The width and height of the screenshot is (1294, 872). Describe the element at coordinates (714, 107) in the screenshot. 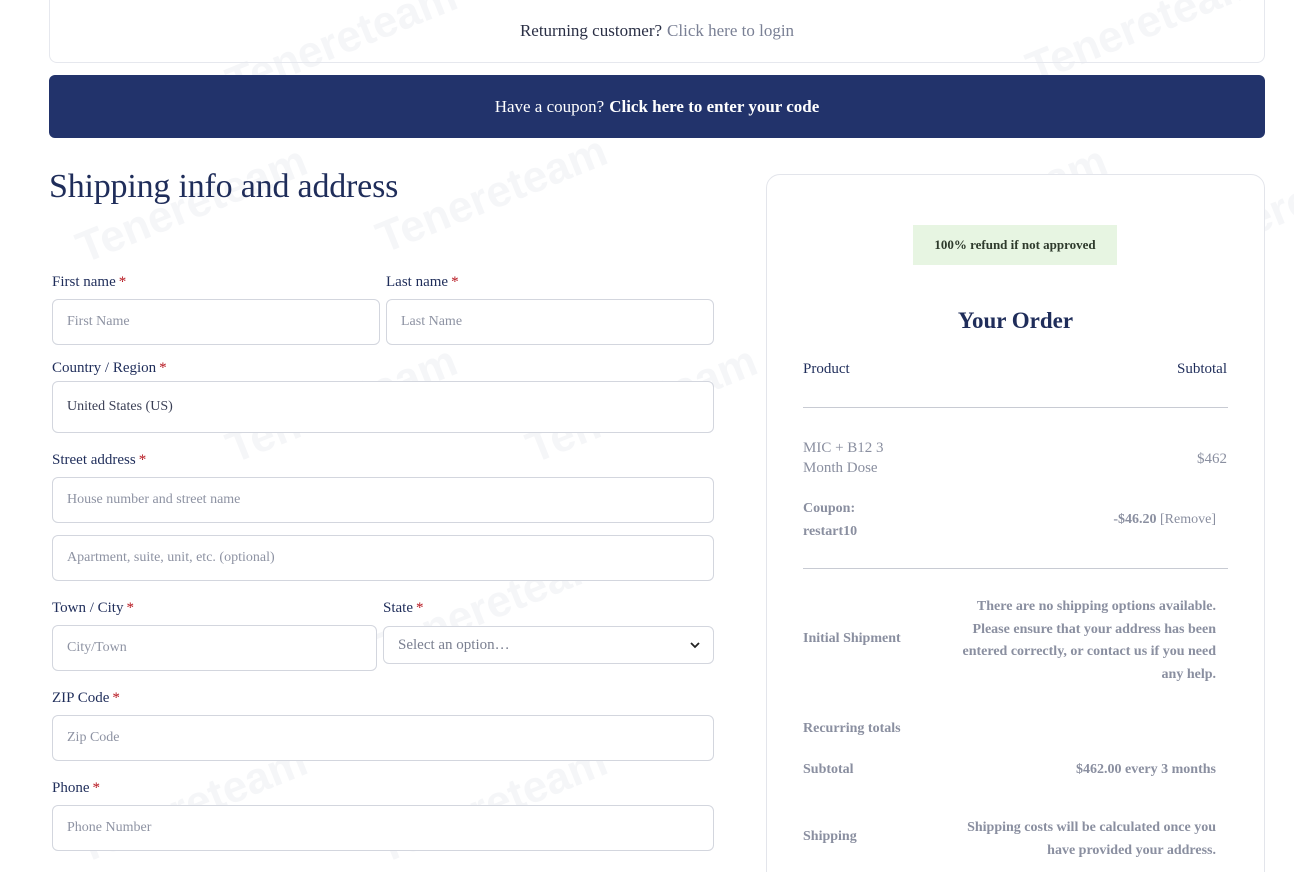

I see `enter-coupon-link: Click here to enter your code` at that location.